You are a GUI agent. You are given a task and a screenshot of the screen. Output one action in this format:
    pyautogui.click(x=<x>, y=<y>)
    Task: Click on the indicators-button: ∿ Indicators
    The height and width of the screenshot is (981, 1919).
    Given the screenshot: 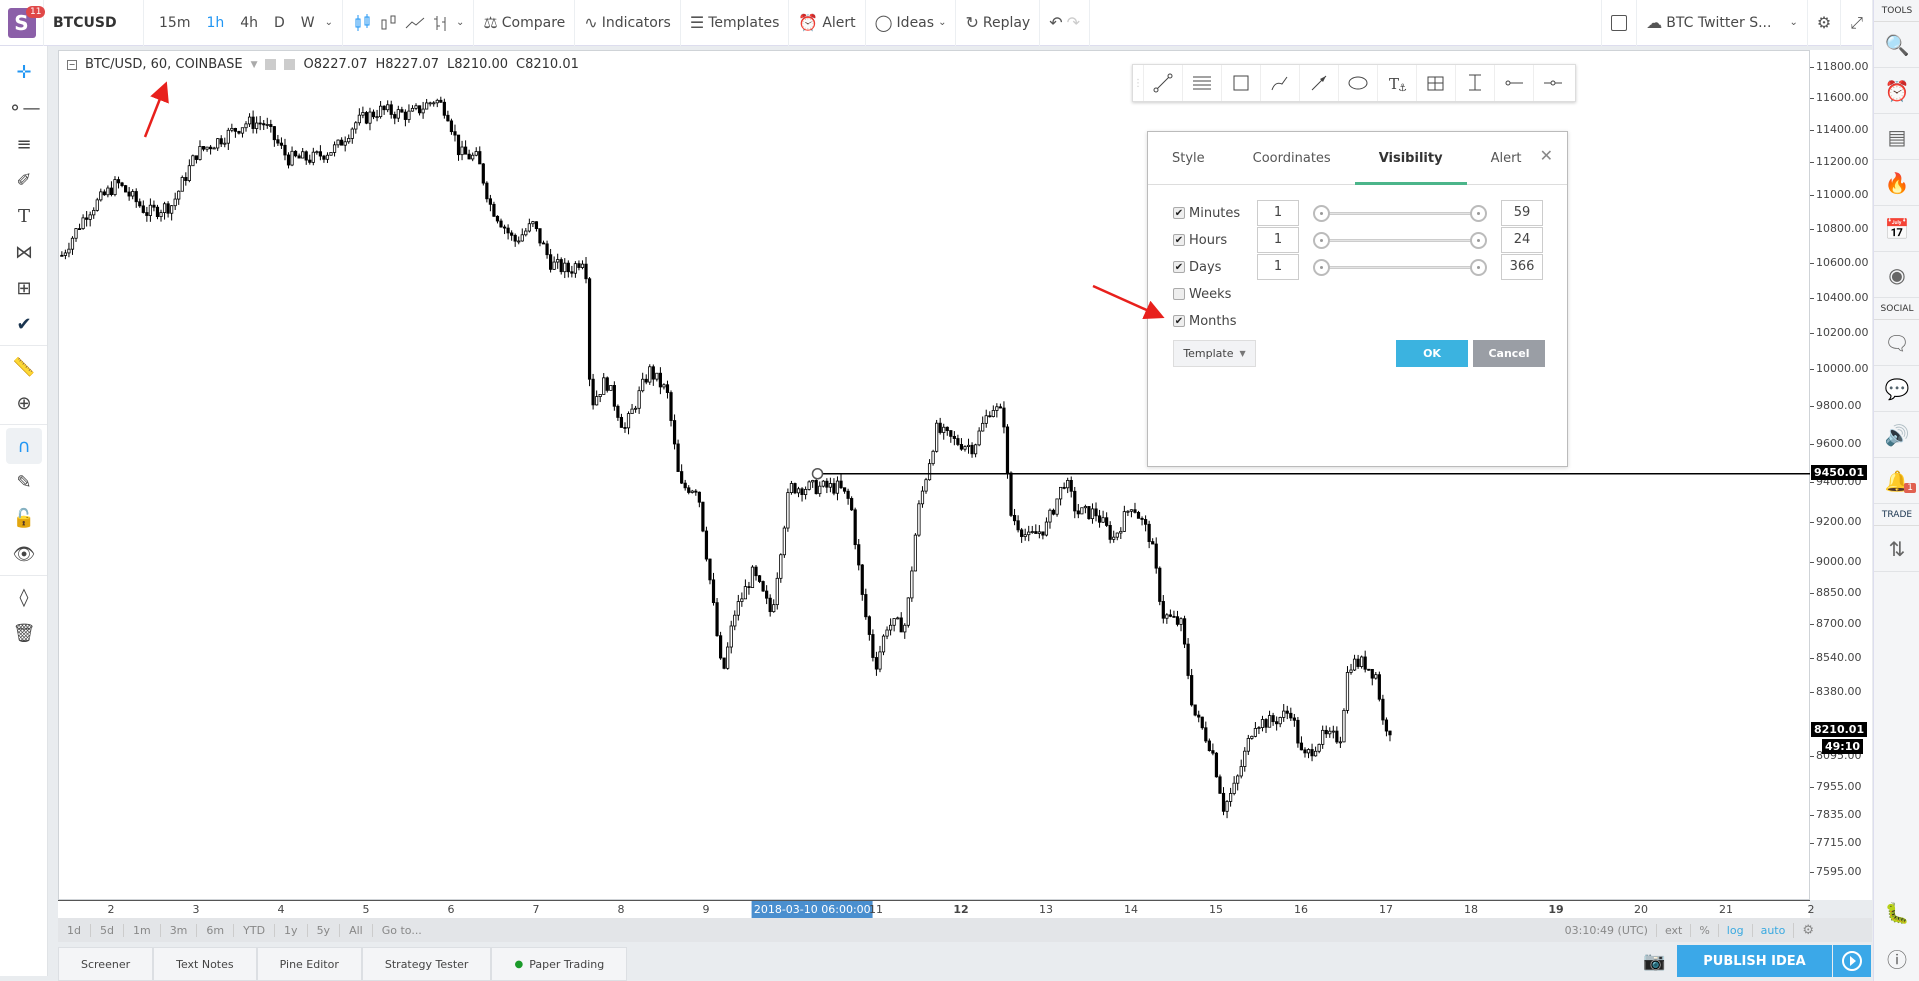 What is the action you would take?
    pyautogui.click(x=628, y=23)
    